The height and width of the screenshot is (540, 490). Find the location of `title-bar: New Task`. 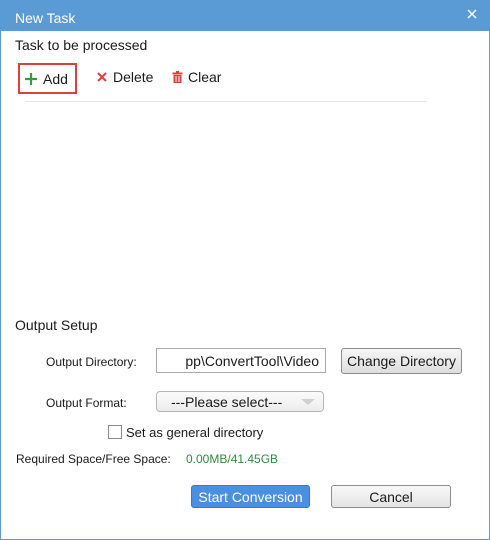

title-bar: New Task is located at coordinates (245, 16).